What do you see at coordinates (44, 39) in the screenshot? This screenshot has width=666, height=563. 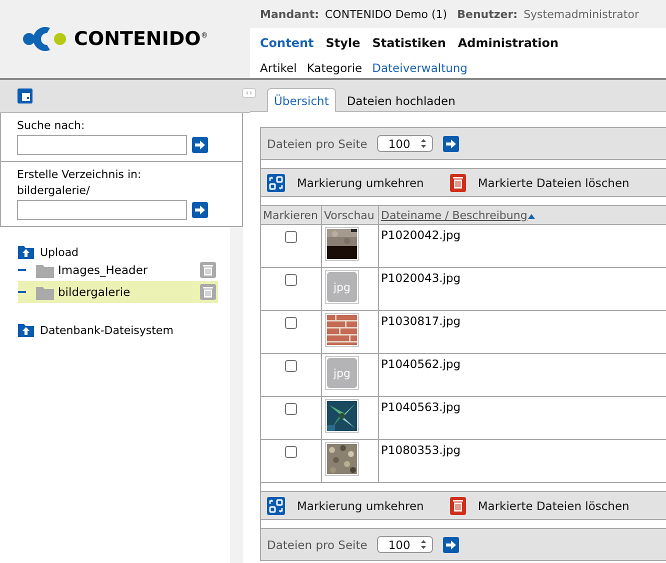 I see `logo-icon` at bounding box center [44, 39].